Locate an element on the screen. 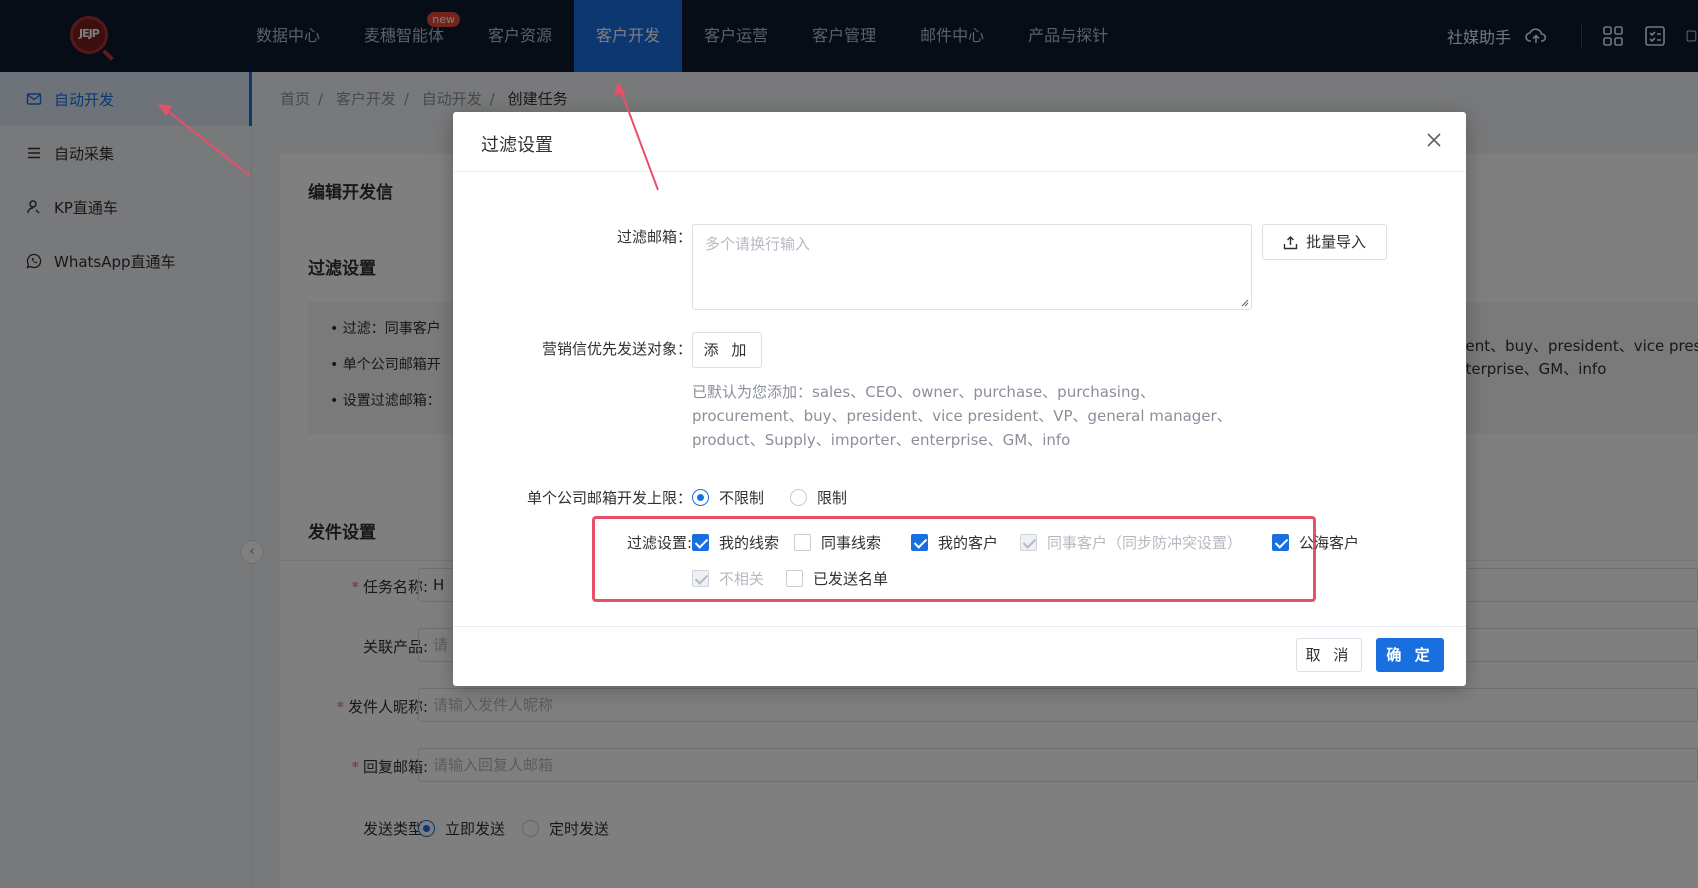 The image size is (1698, 888). dialog-title: 过滤设置 is located at coordinates (517, 145).